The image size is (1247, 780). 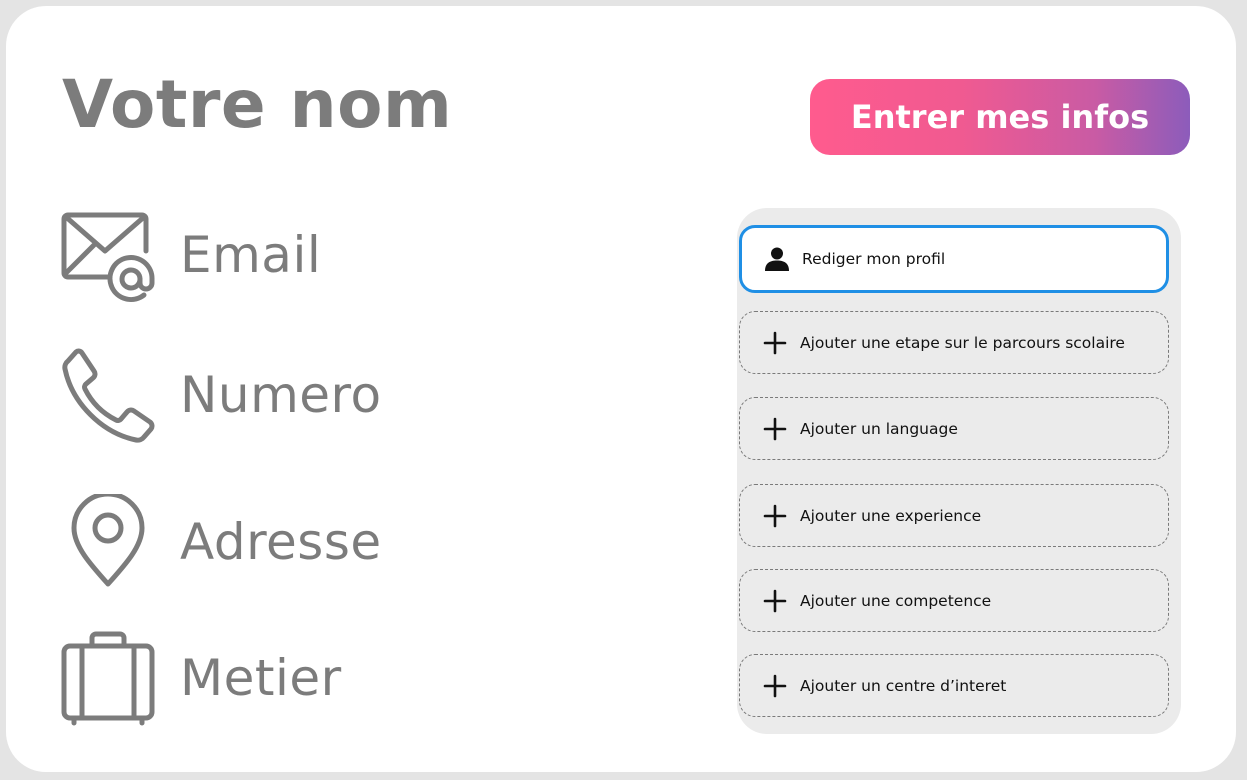 What do you see at coordinates (874, 259) in the screenshot?
I see `write-profile-label: Rediger mon profil` at bounding box center [874, 259].